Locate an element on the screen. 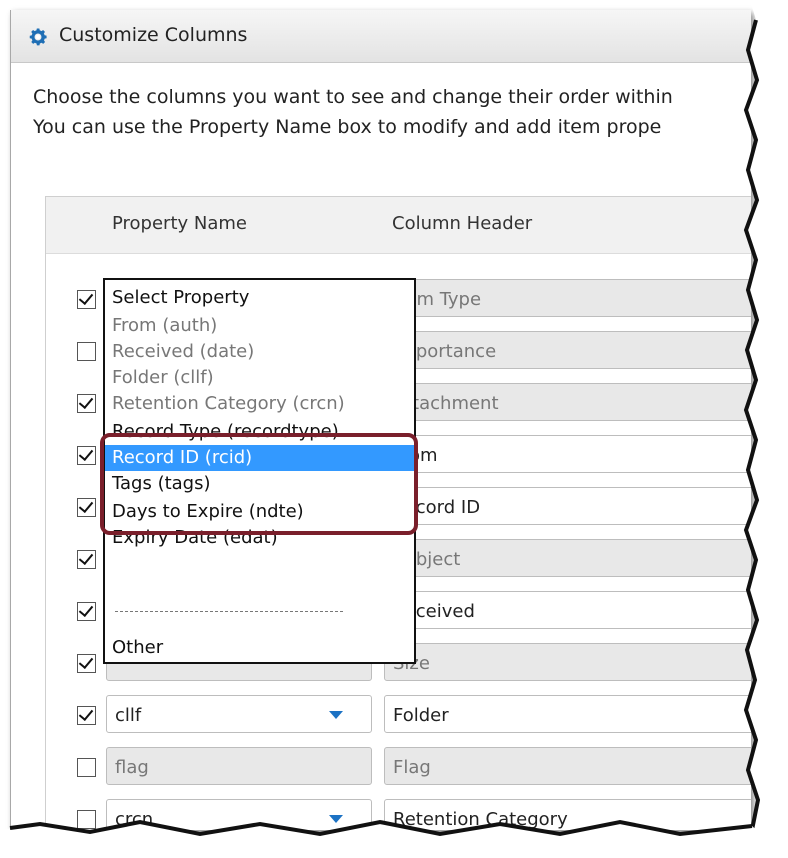 The height and width of the screenshot is (858, 788). columns-table-header: Property Name Column Header is located at coordinates (398, 225).